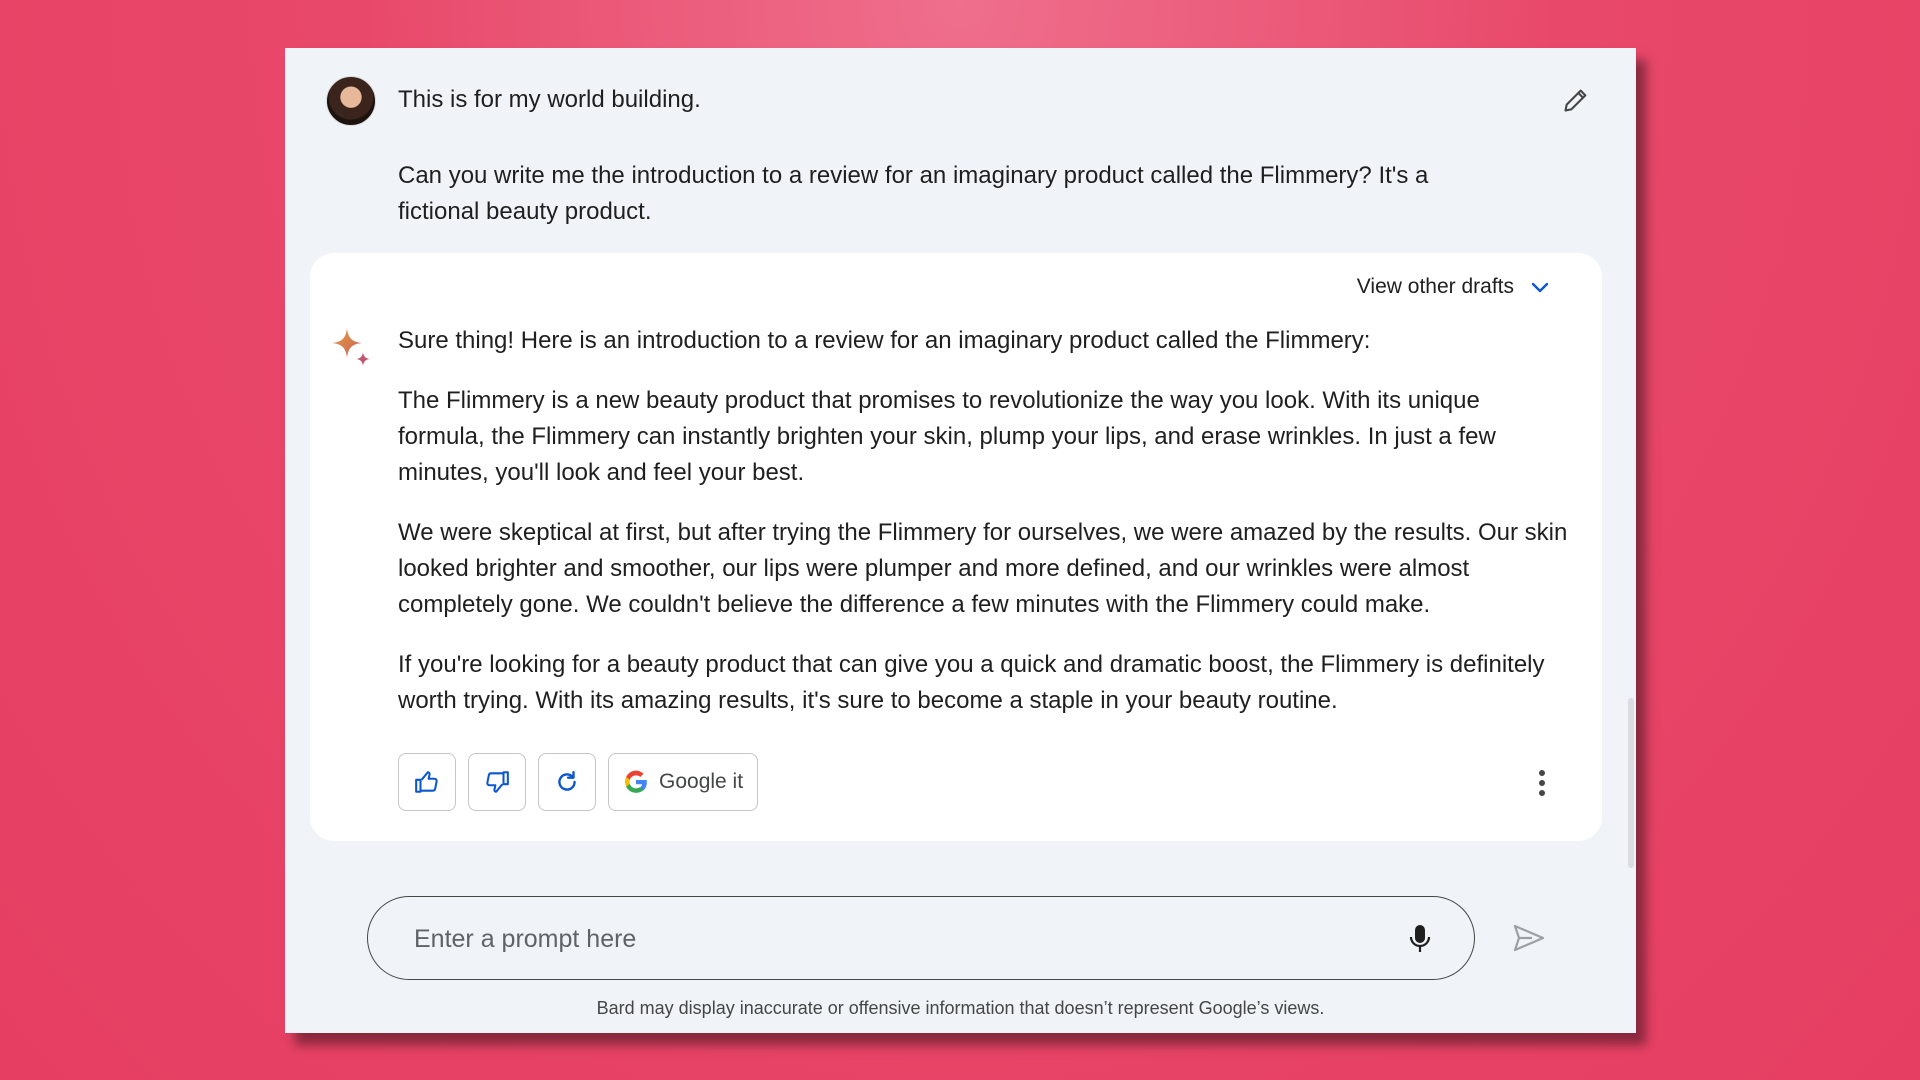 This screenshot has height=1080, width=1920. What do you see at coordinates (549, 99) in the screenshot?
I see `user-prompt-line-1: This is for my world building.` at bounding box center [549, 99].